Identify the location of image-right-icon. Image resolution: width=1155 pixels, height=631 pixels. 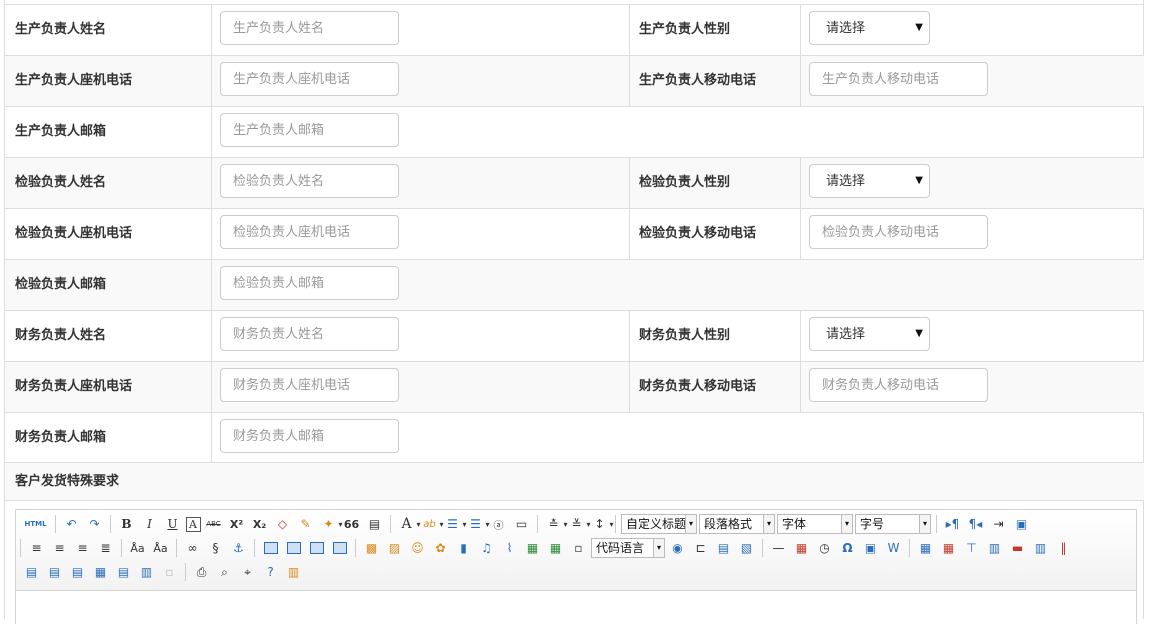
(317, 548).